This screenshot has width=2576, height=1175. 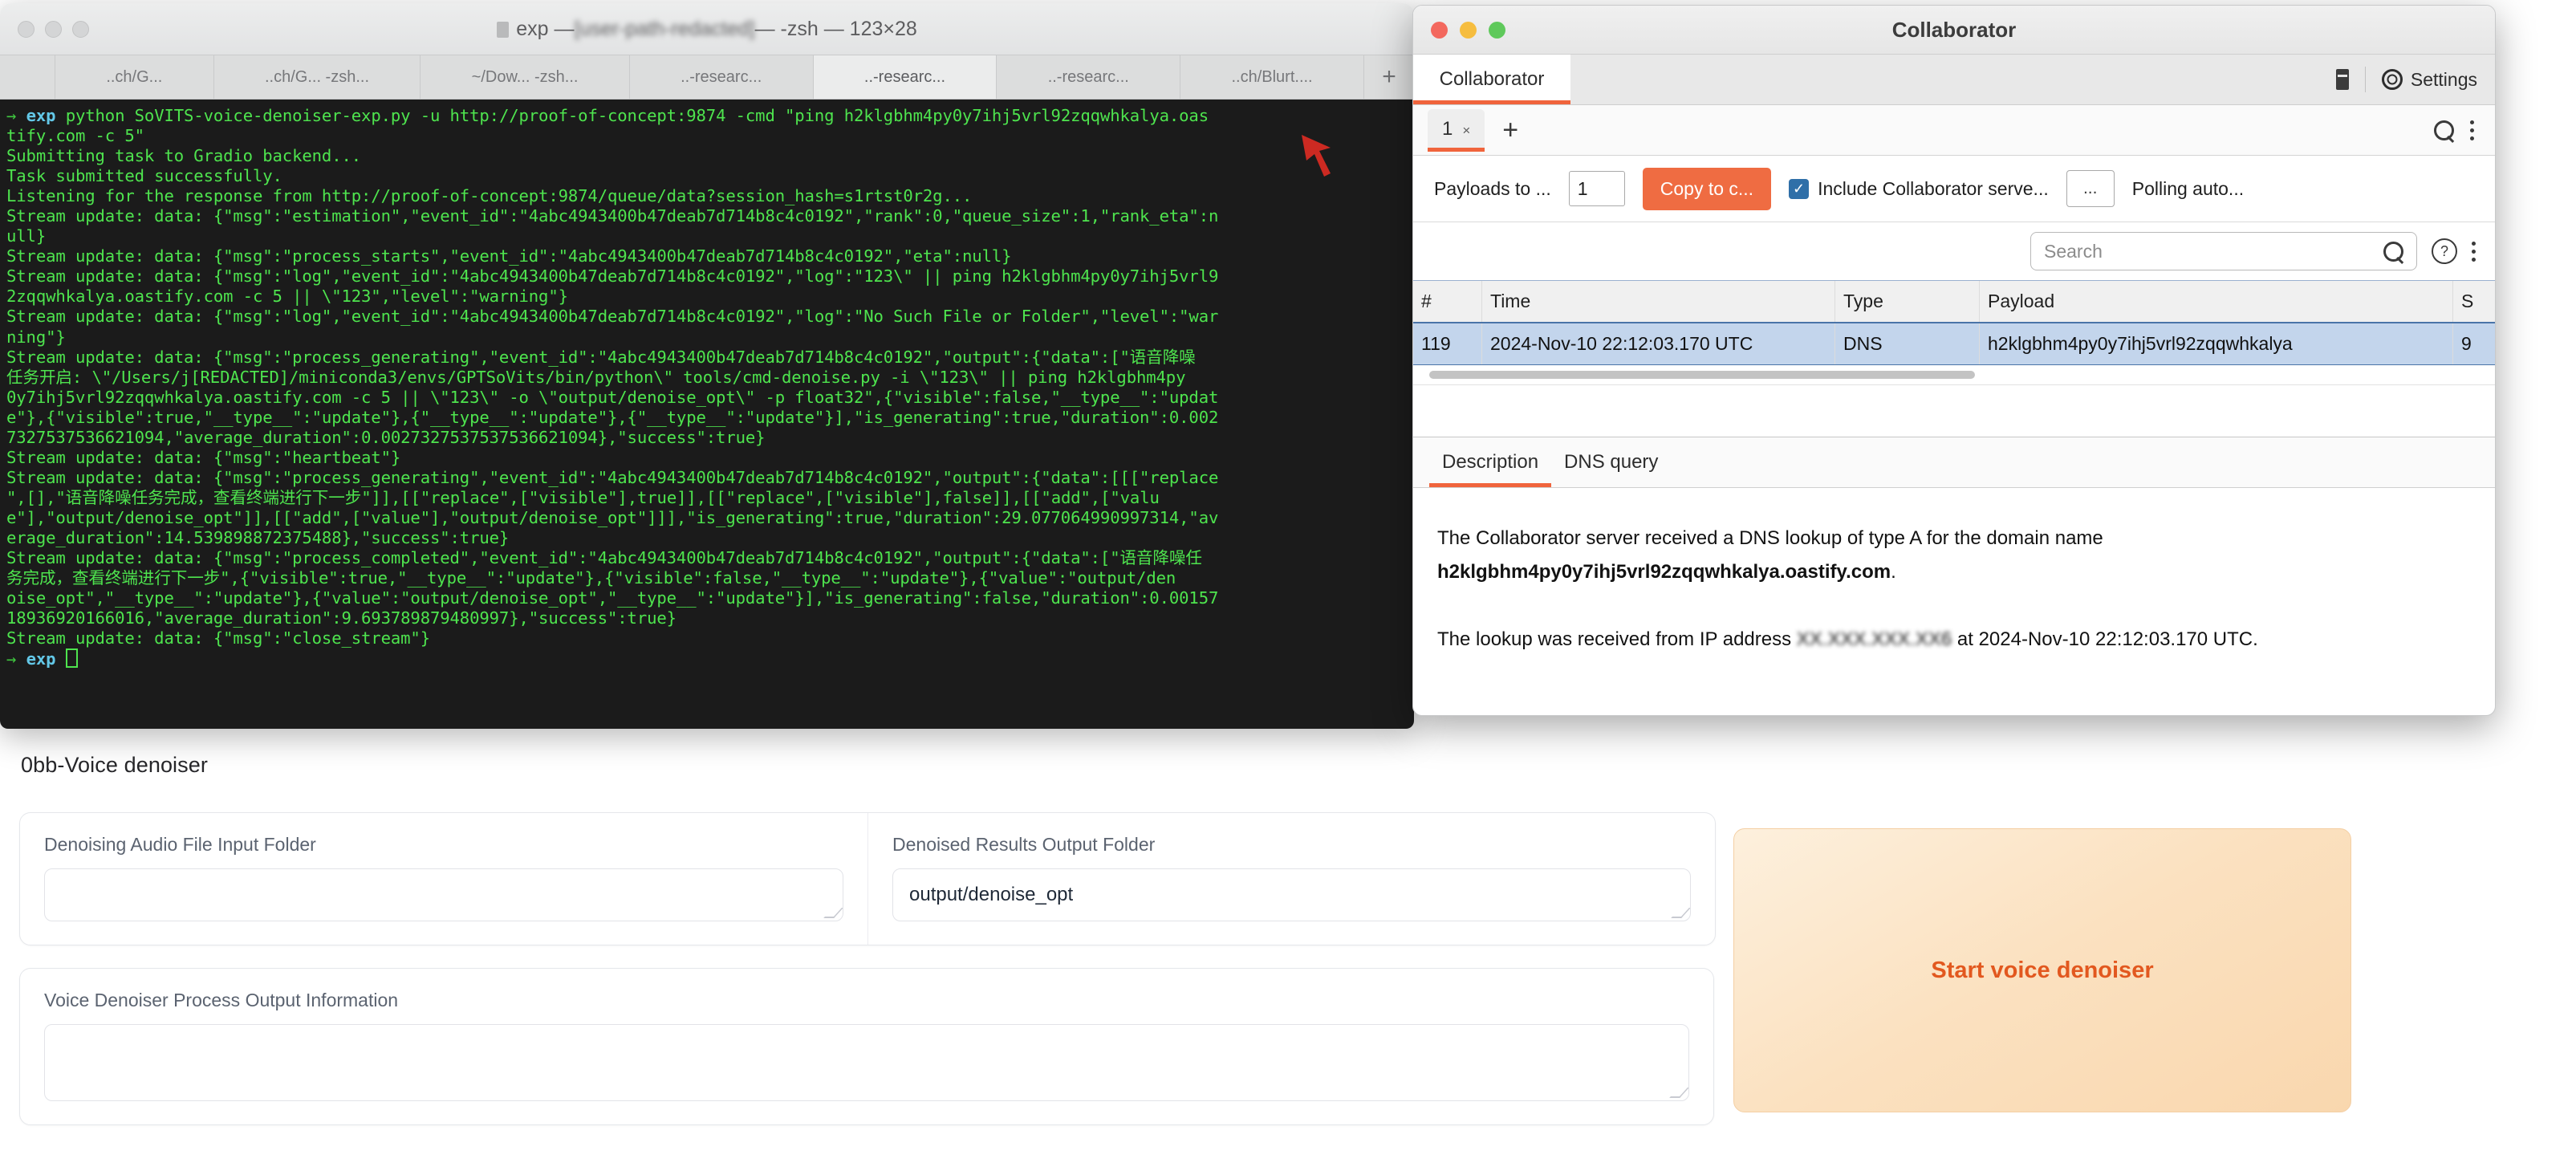 I want to click on tab-dns-query: DNS query, so click(x=1611, y=462).